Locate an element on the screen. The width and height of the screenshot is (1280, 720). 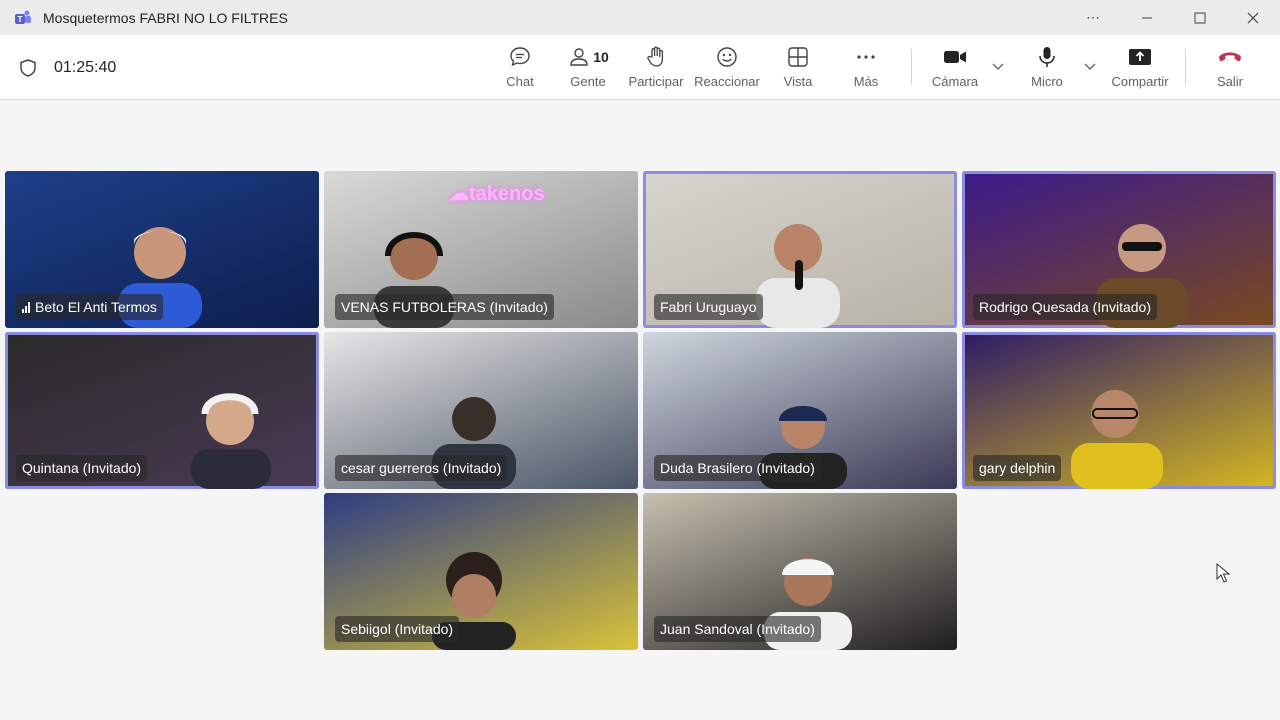
participant-name-label: Rodrigo Quesada (Invitado) is located at coordinates (1065, 307).